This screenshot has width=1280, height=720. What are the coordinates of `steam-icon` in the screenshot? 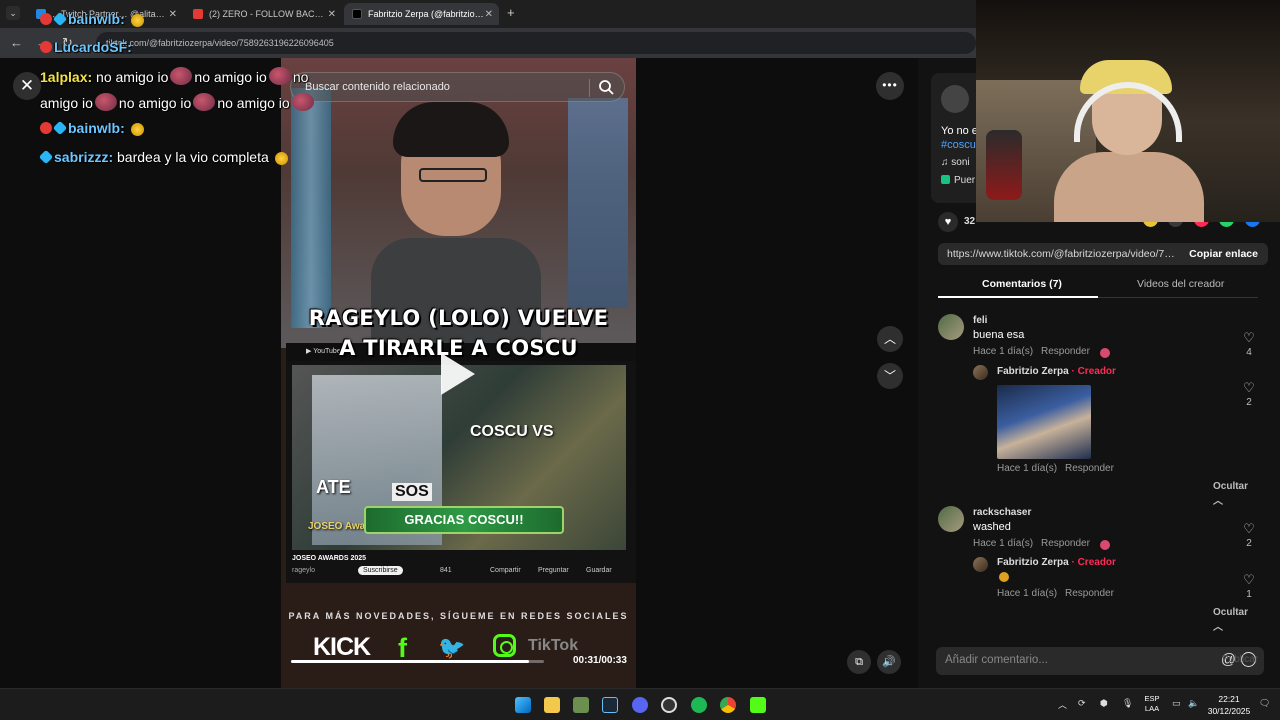 It's located at (610, 705).